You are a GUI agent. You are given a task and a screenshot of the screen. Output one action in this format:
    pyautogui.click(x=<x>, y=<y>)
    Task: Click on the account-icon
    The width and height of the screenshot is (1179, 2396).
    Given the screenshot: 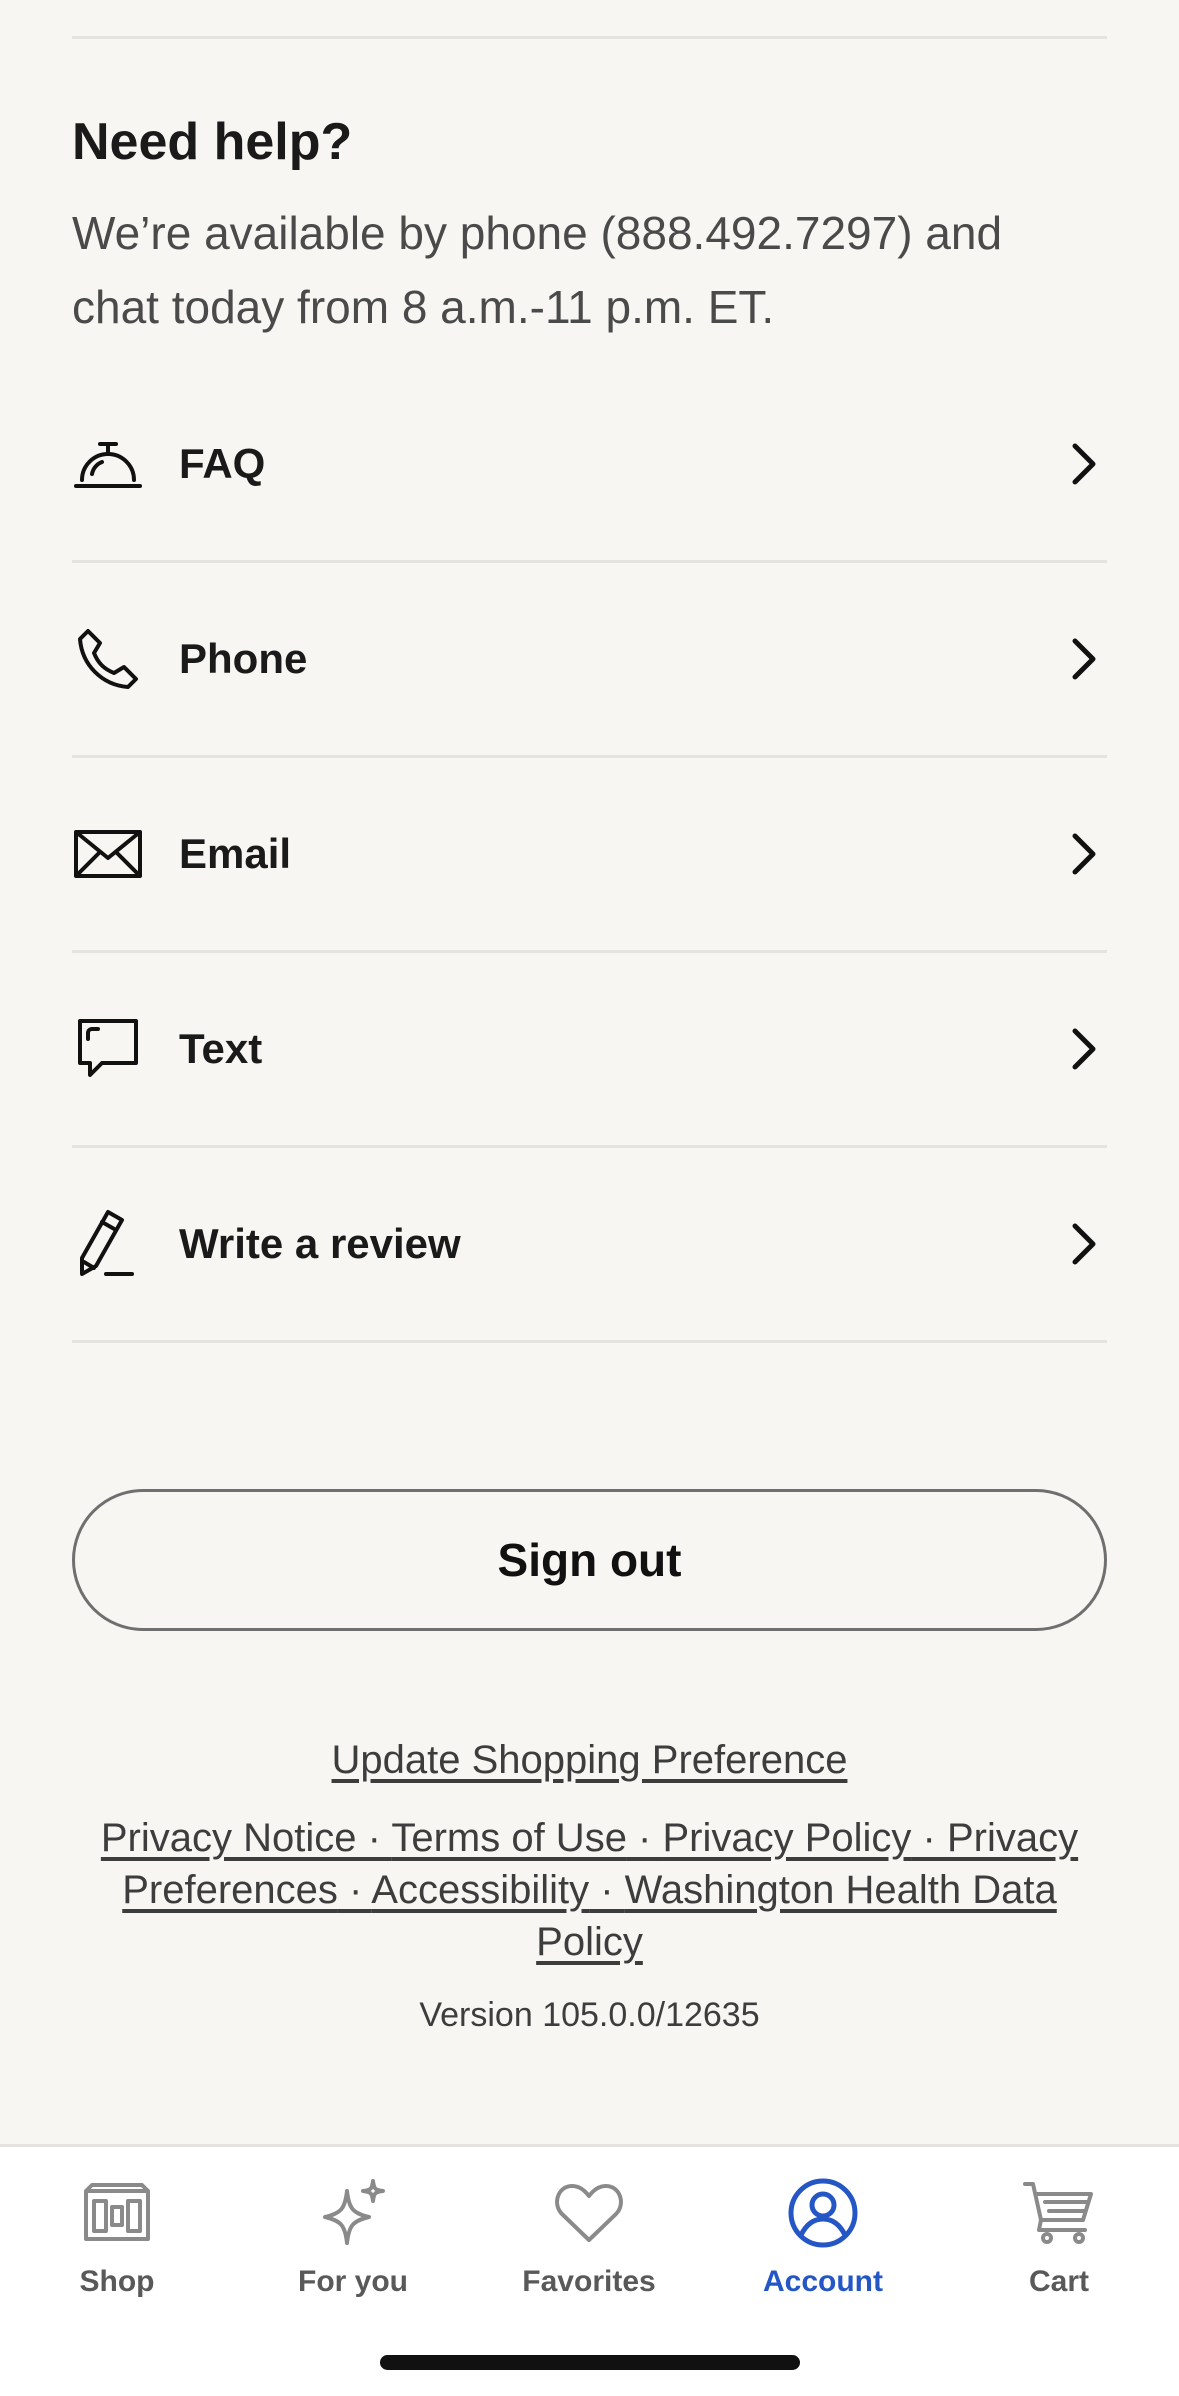 What is the action you would take?
    pyautogui.click(x=823, y=2213)
    